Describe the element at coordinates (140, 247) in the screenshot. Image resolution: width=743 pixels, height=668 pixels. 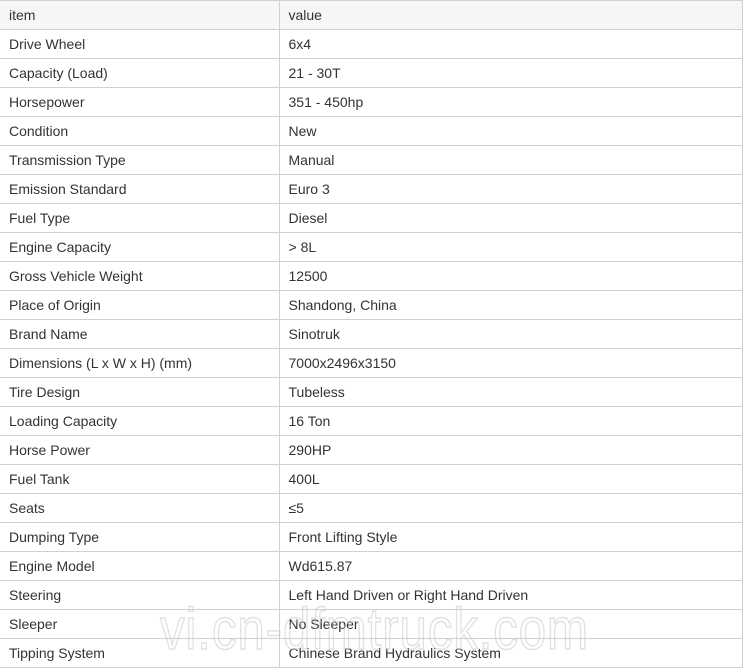
I see `row-item-label: Engine Capacity` at that location.